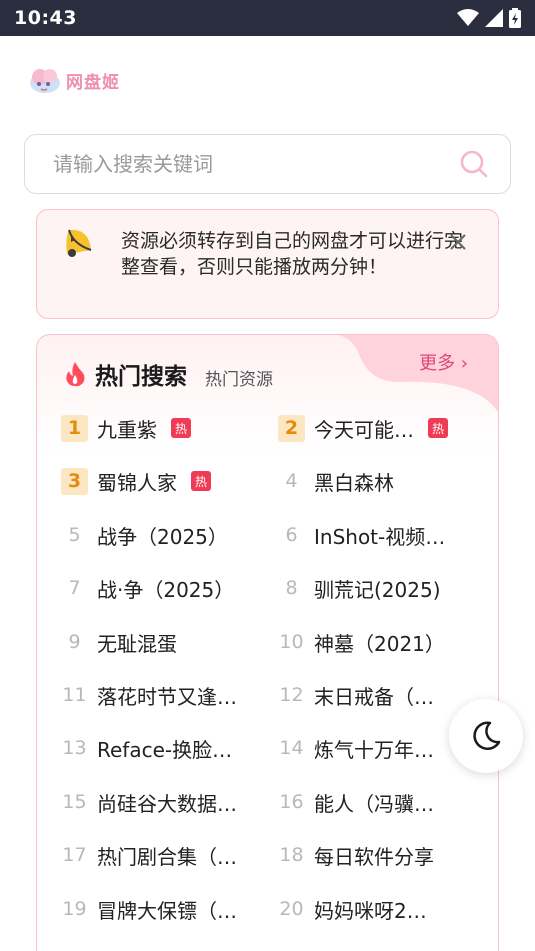  I want to click on moon-icon, so click(487, 736).